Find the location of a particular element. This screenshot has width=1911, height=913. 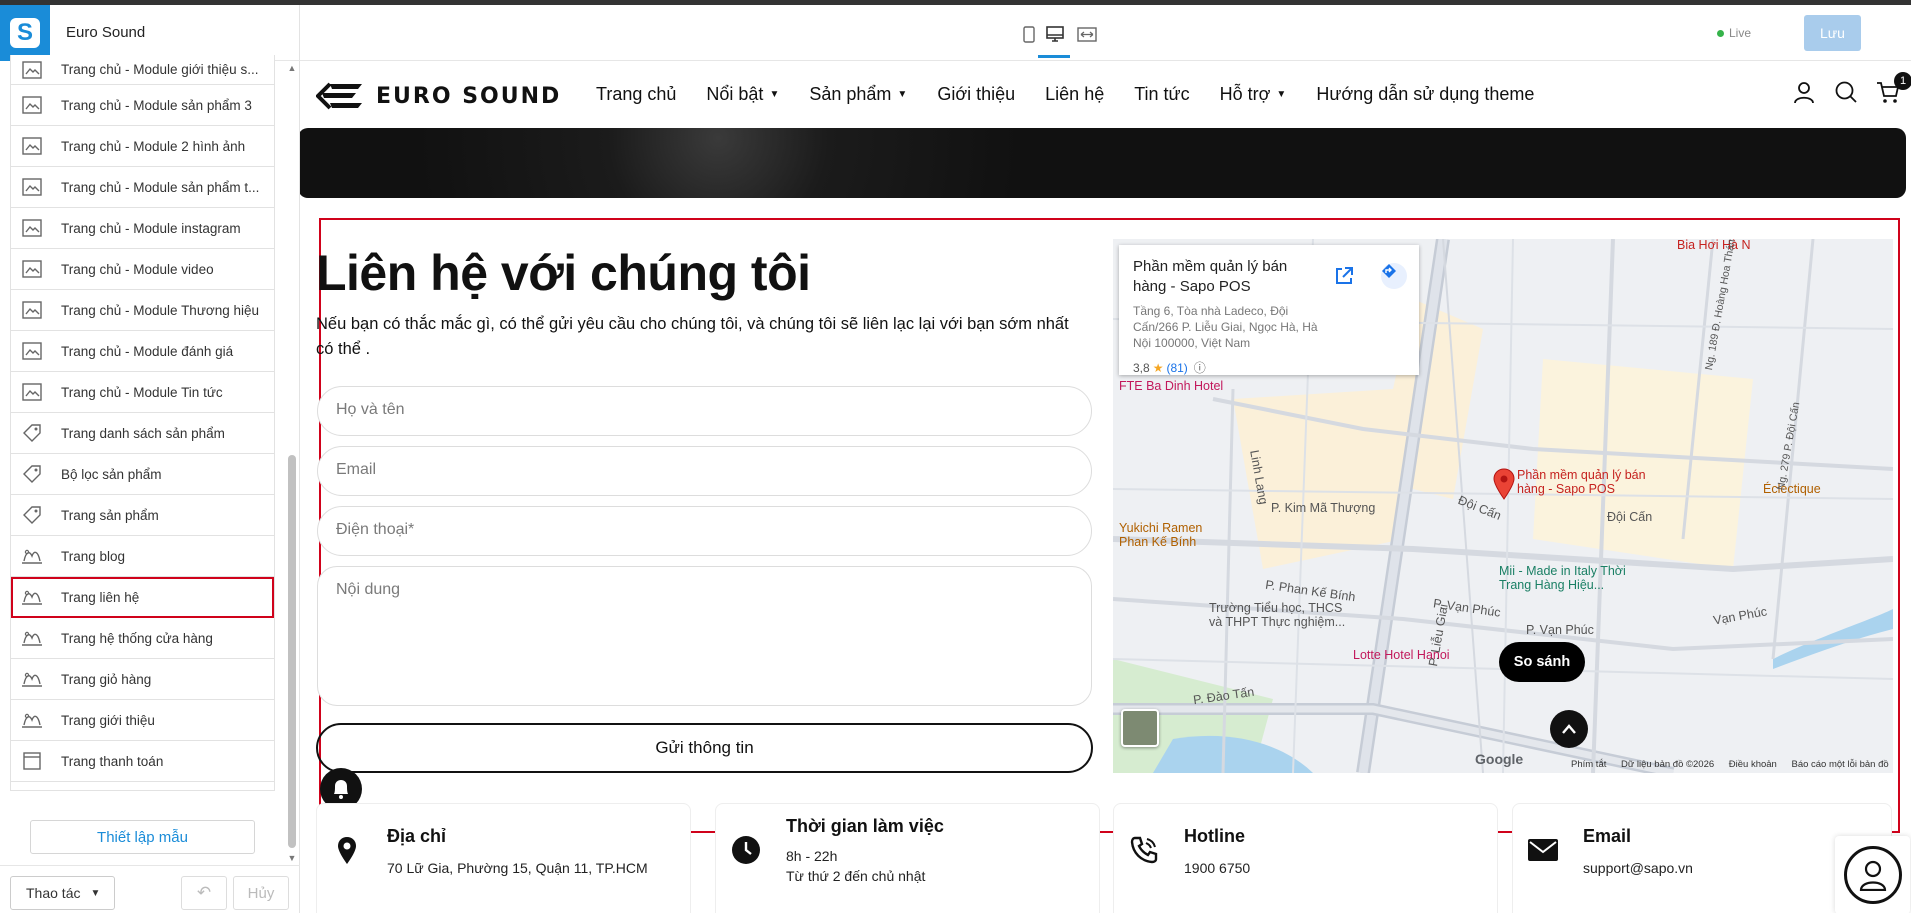

sidebar-item-label: Trang hệ thống cửa hàng is located at coordinates (137, 638).